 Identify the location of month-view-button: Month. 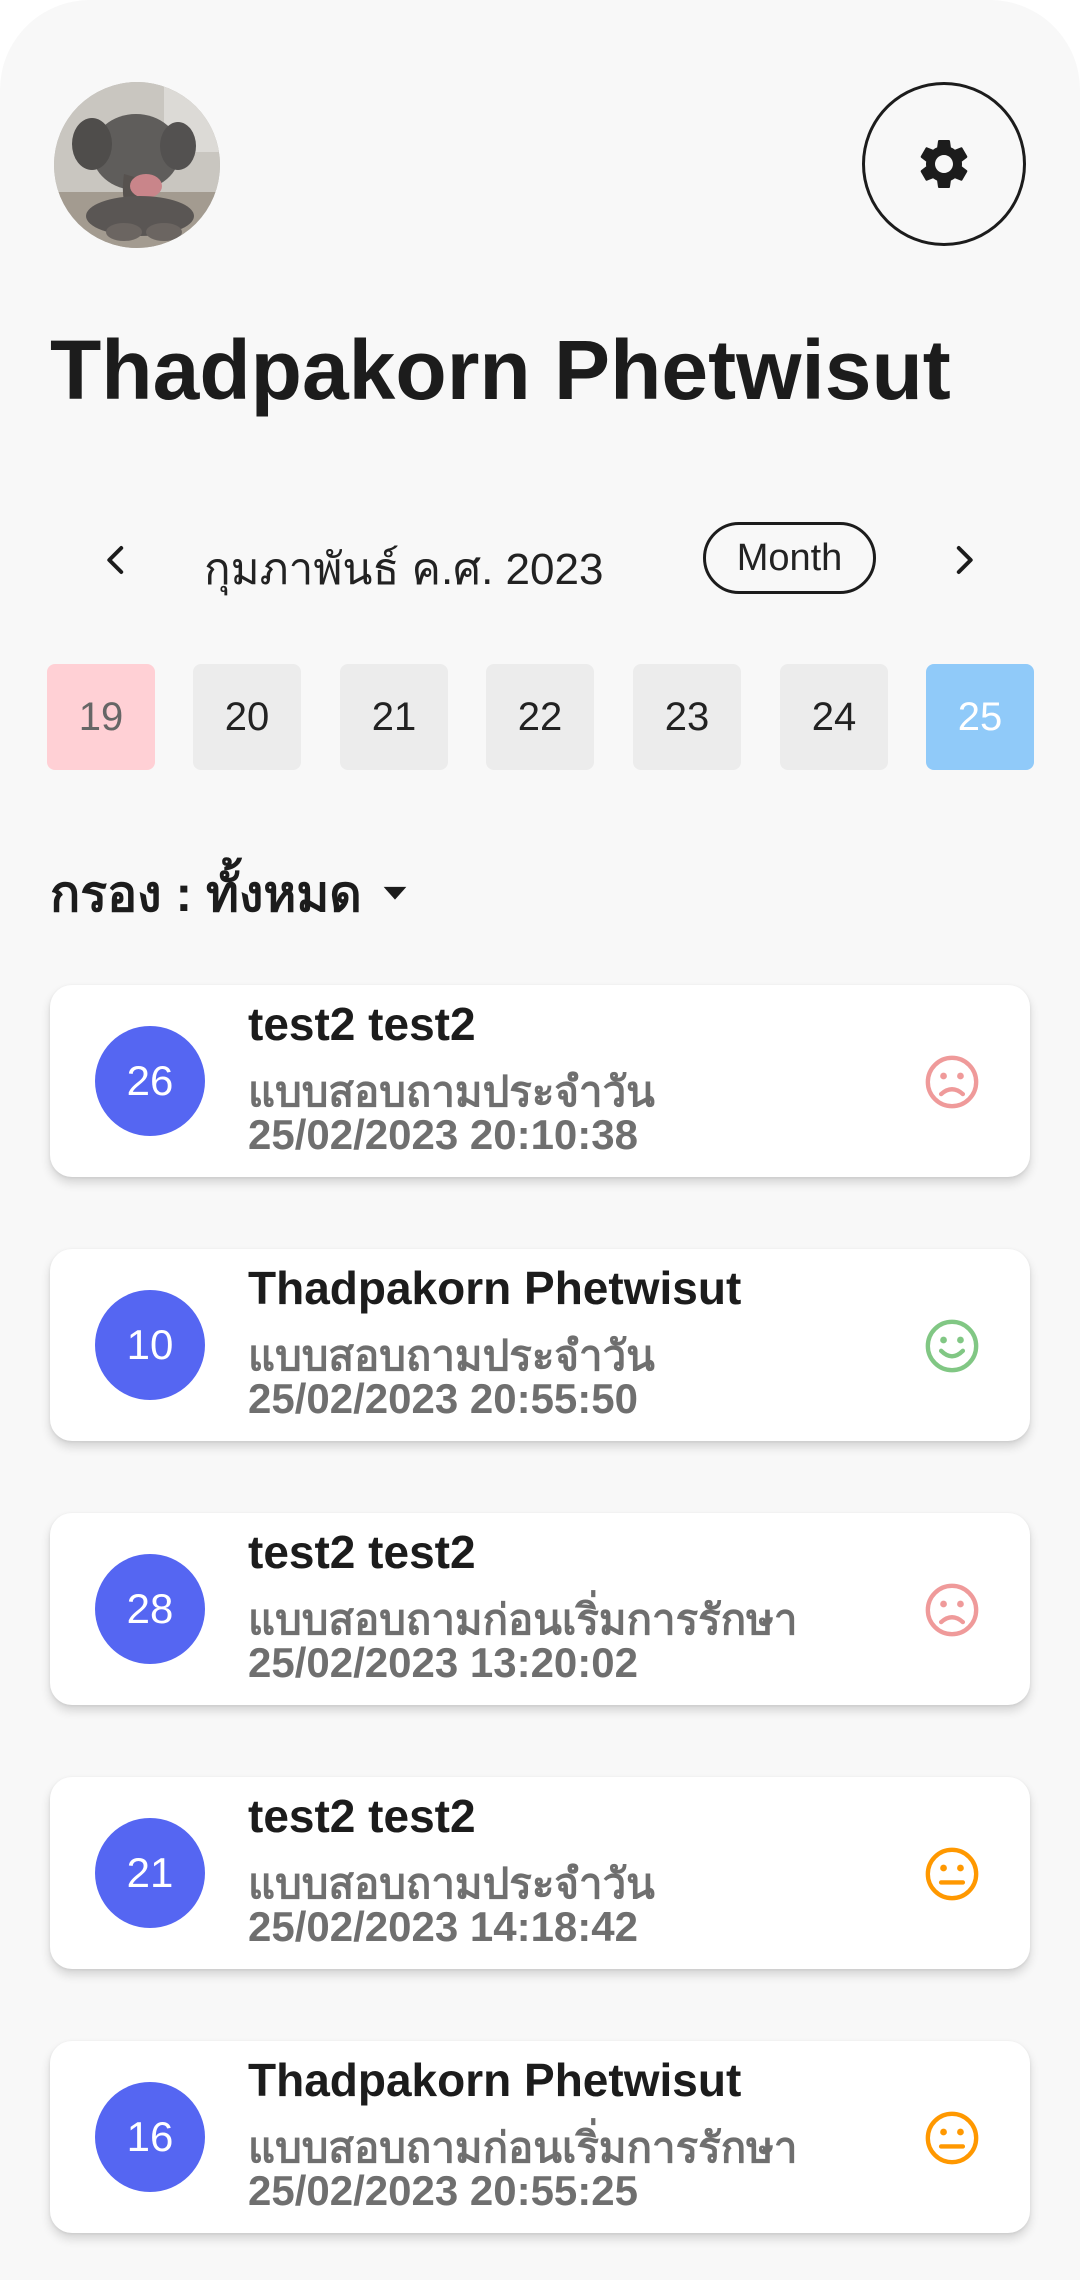
(789, 558).